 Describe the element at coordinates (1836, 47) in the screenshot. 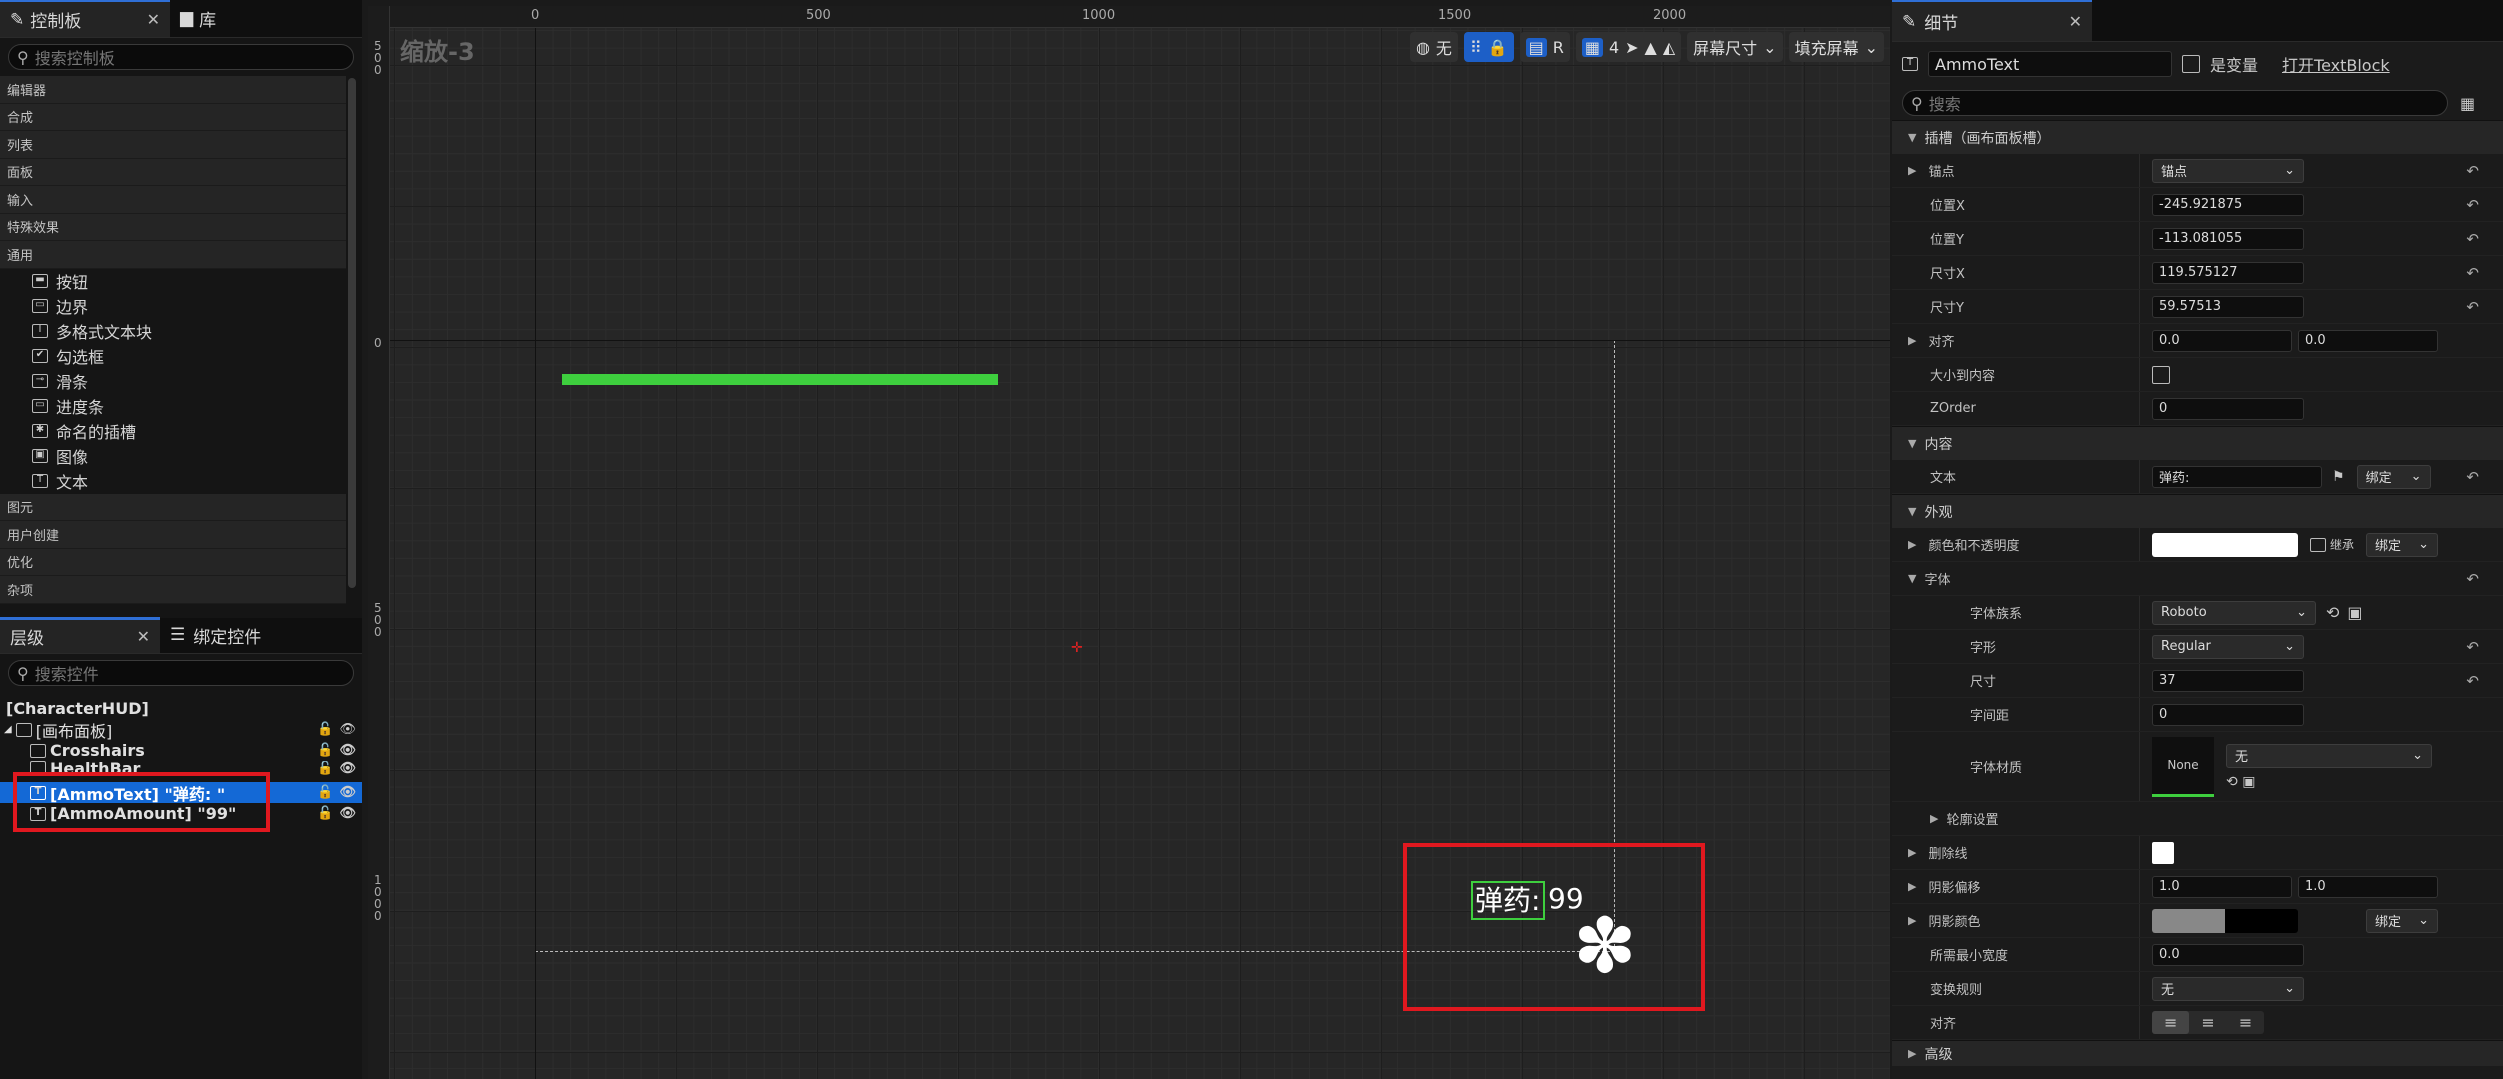

I see `fill-screen-dropdown: 填充屏幕 ⌄` at that location.